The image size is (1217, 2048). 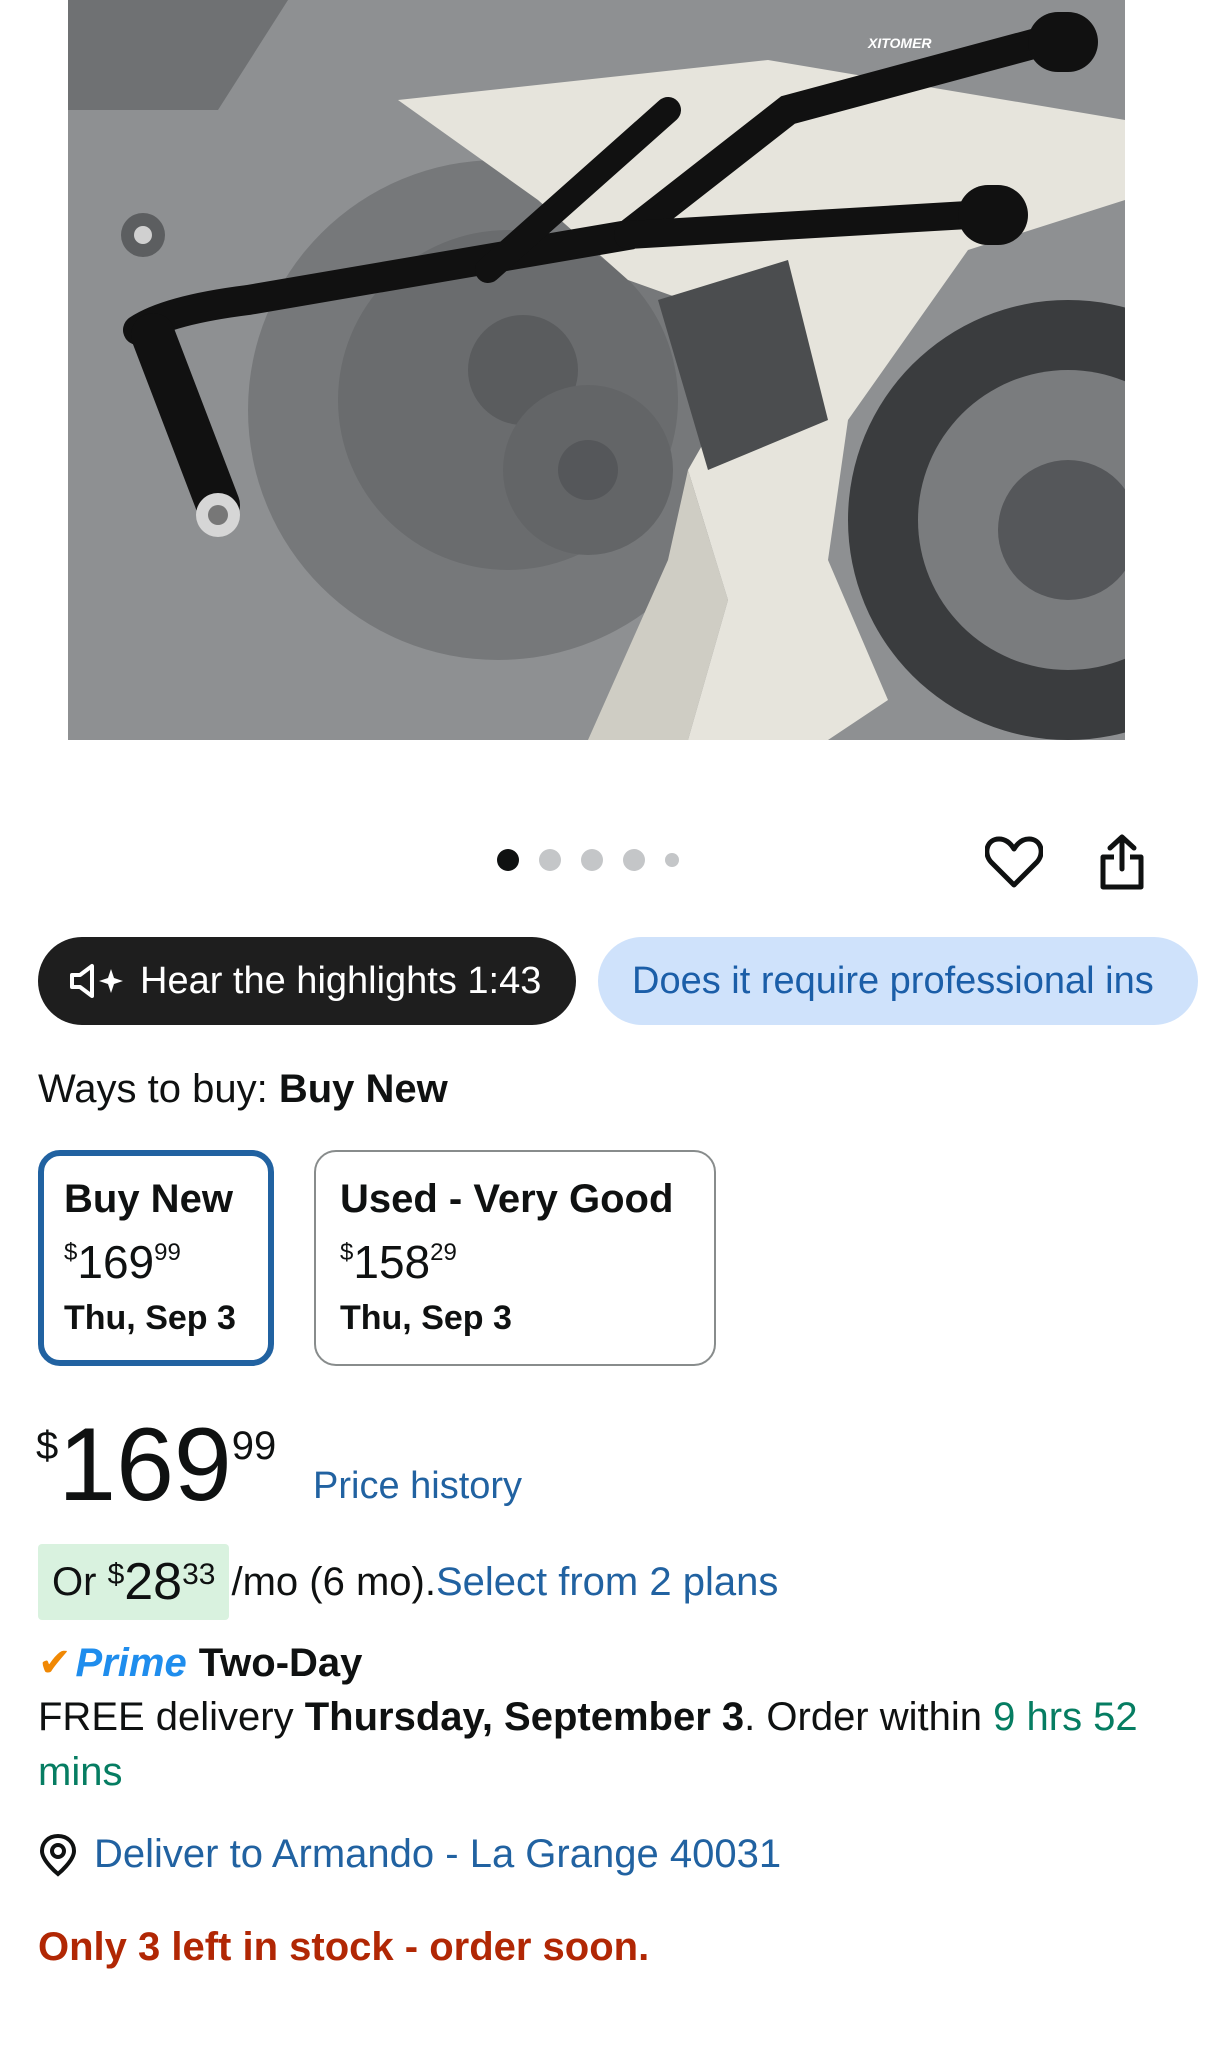 I want to click on question-chip: Does it require professional ins, so click(x=898, y=981).